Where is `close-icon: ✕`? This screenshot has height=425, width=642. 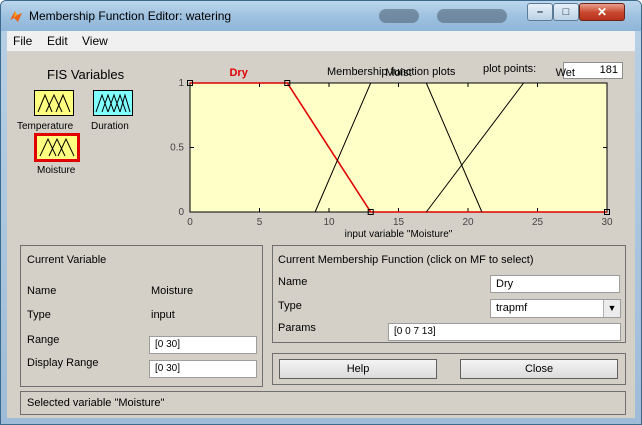
close-icon: ✕ is located at coordinates (602, 12).